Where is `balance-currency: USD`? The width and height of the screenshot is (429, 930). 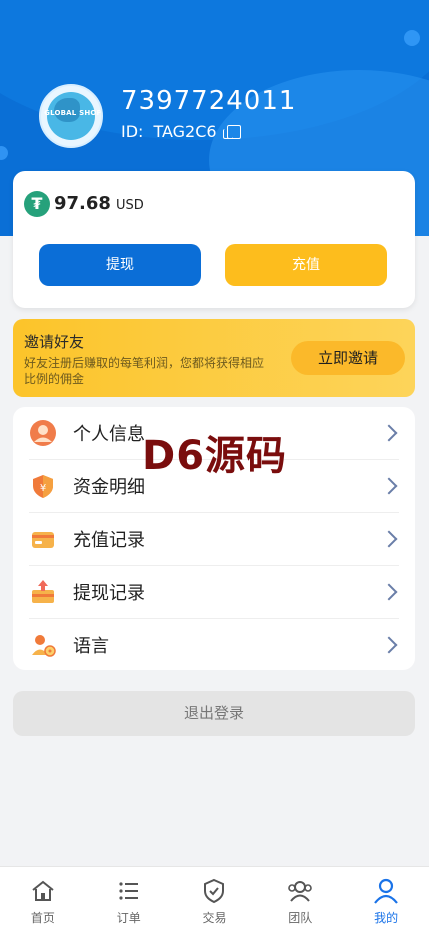
balance-currency: USD is located at coordinates (129, 205).